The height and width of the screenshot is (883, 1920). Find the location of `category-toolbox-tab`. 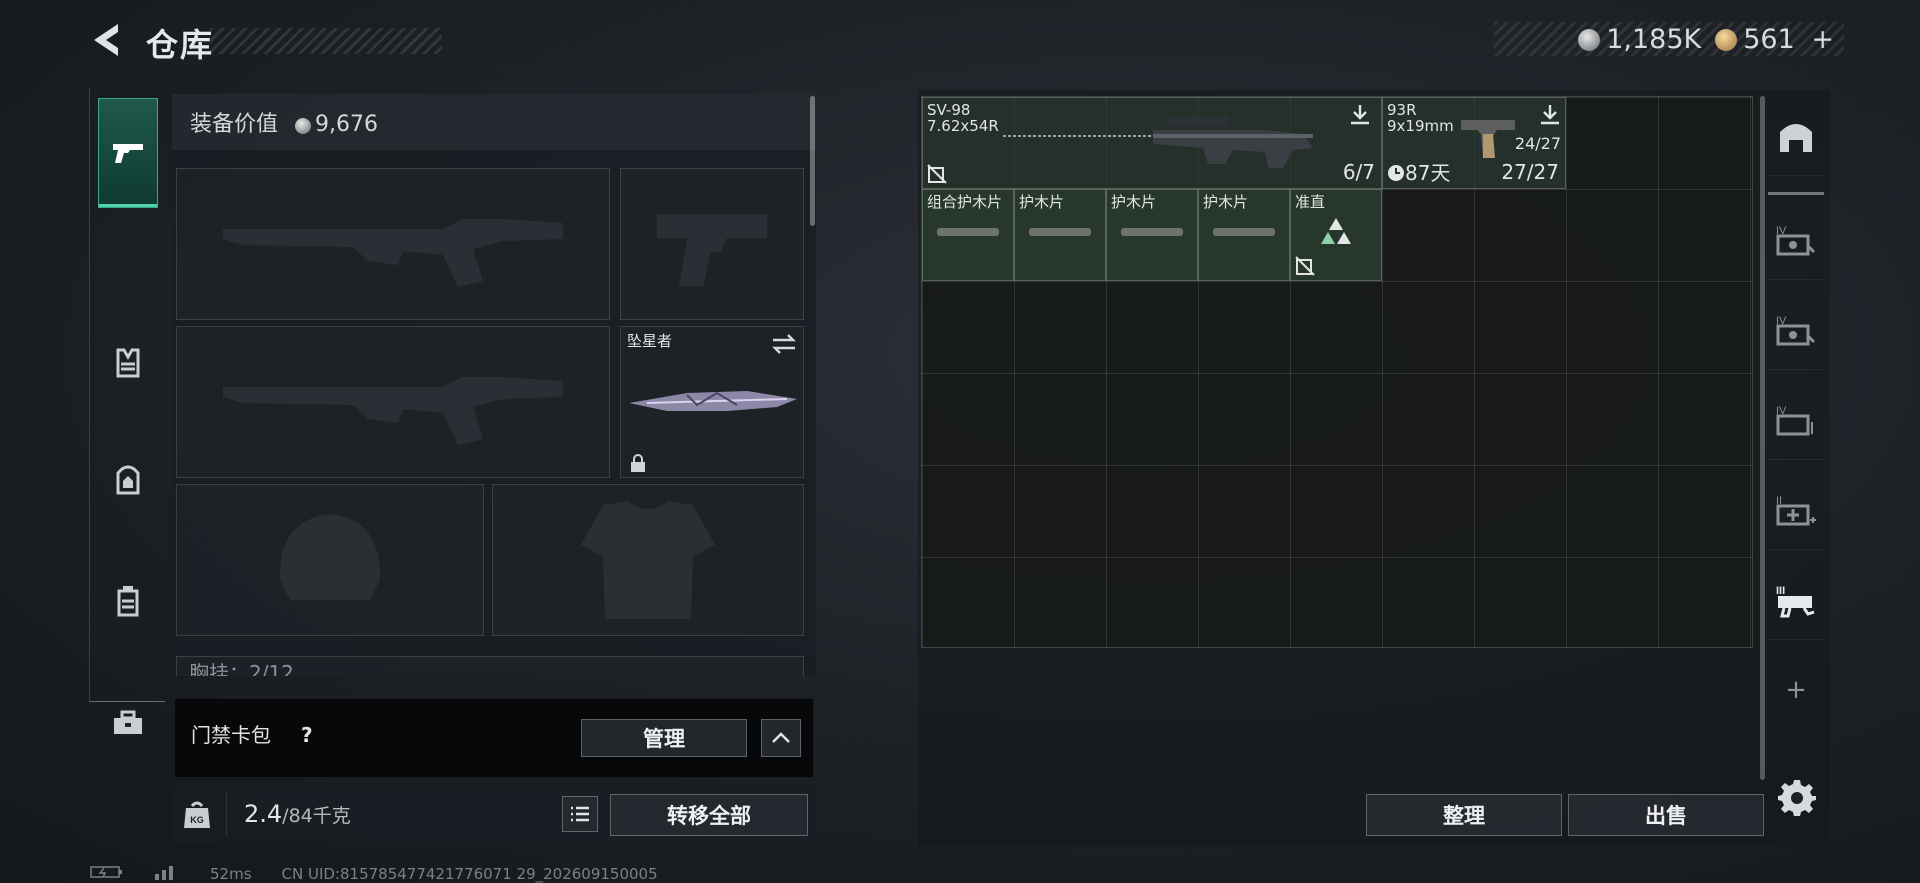

category-toolbox-tab is located at coordinates (128, 723).